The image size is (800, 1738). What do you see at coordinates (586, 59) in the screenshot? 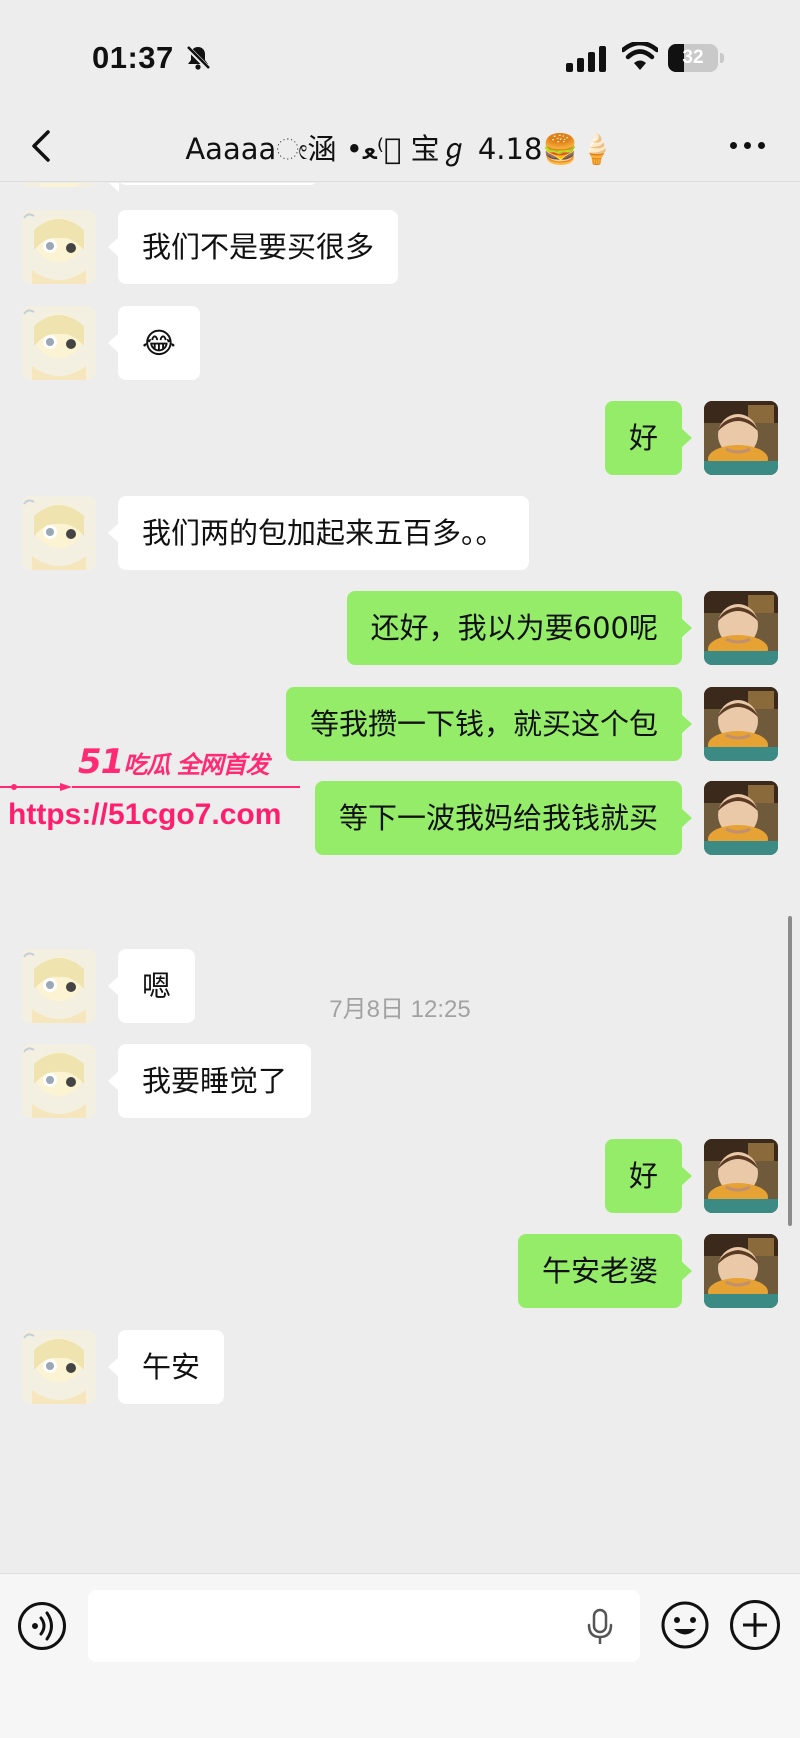
I see `cellular-signal-icon` at bounding box center [586, 59].